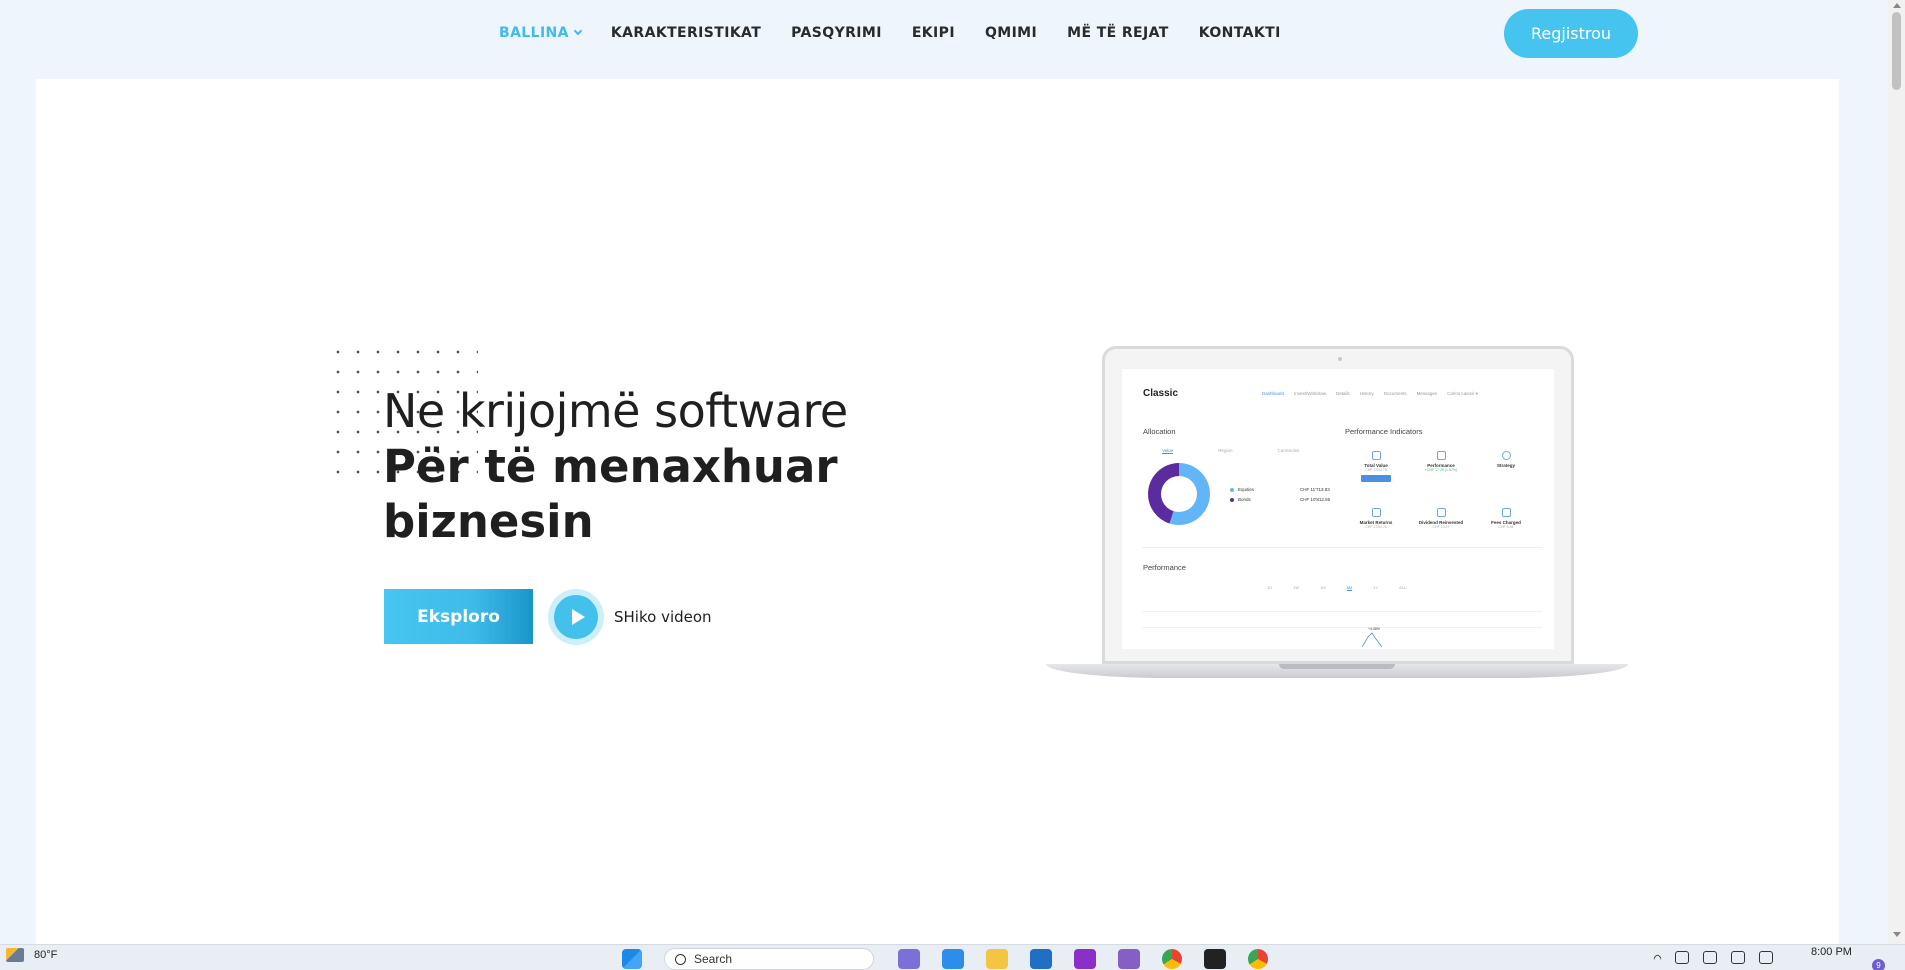 The height and width of the screenshot is (970, 1905). I want to click on details-mini-button, so click(1376, 478).